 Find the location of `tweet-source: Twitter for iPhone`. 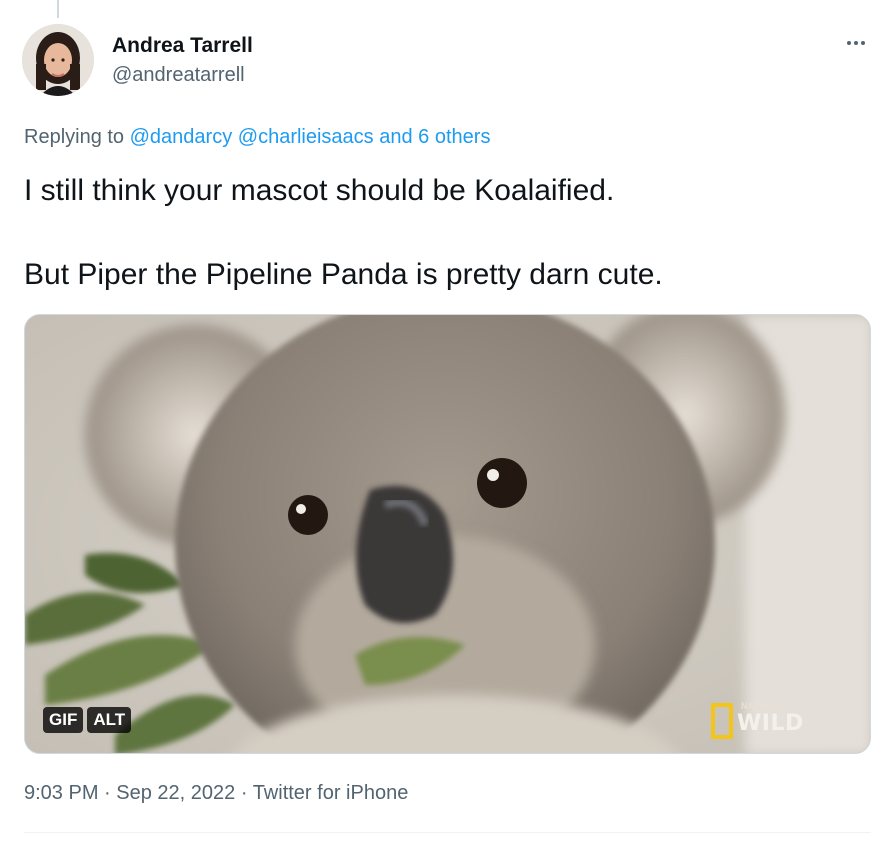

tweet-source: Twitter for iPhone is located at coordinates (330, 793).